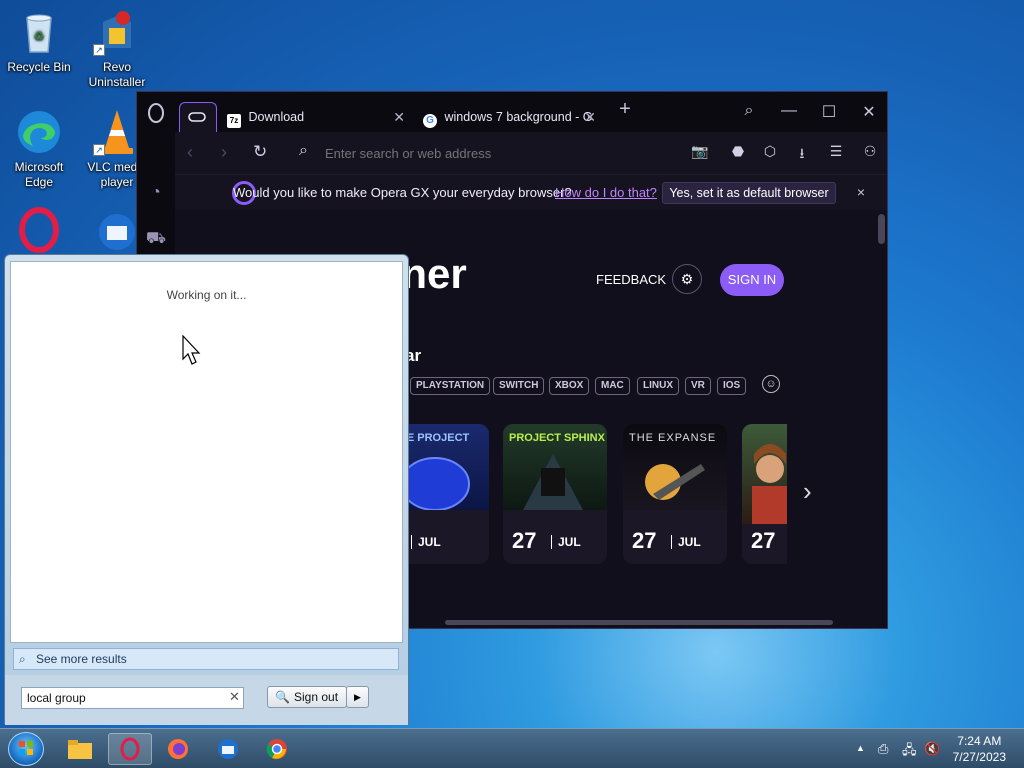 This screenshot has height=768, width=1024. What do you see at coordinates (979, 741) in the screenshot?
I see `clock-time: 7:24 AM` at bounding box center [979, 741].